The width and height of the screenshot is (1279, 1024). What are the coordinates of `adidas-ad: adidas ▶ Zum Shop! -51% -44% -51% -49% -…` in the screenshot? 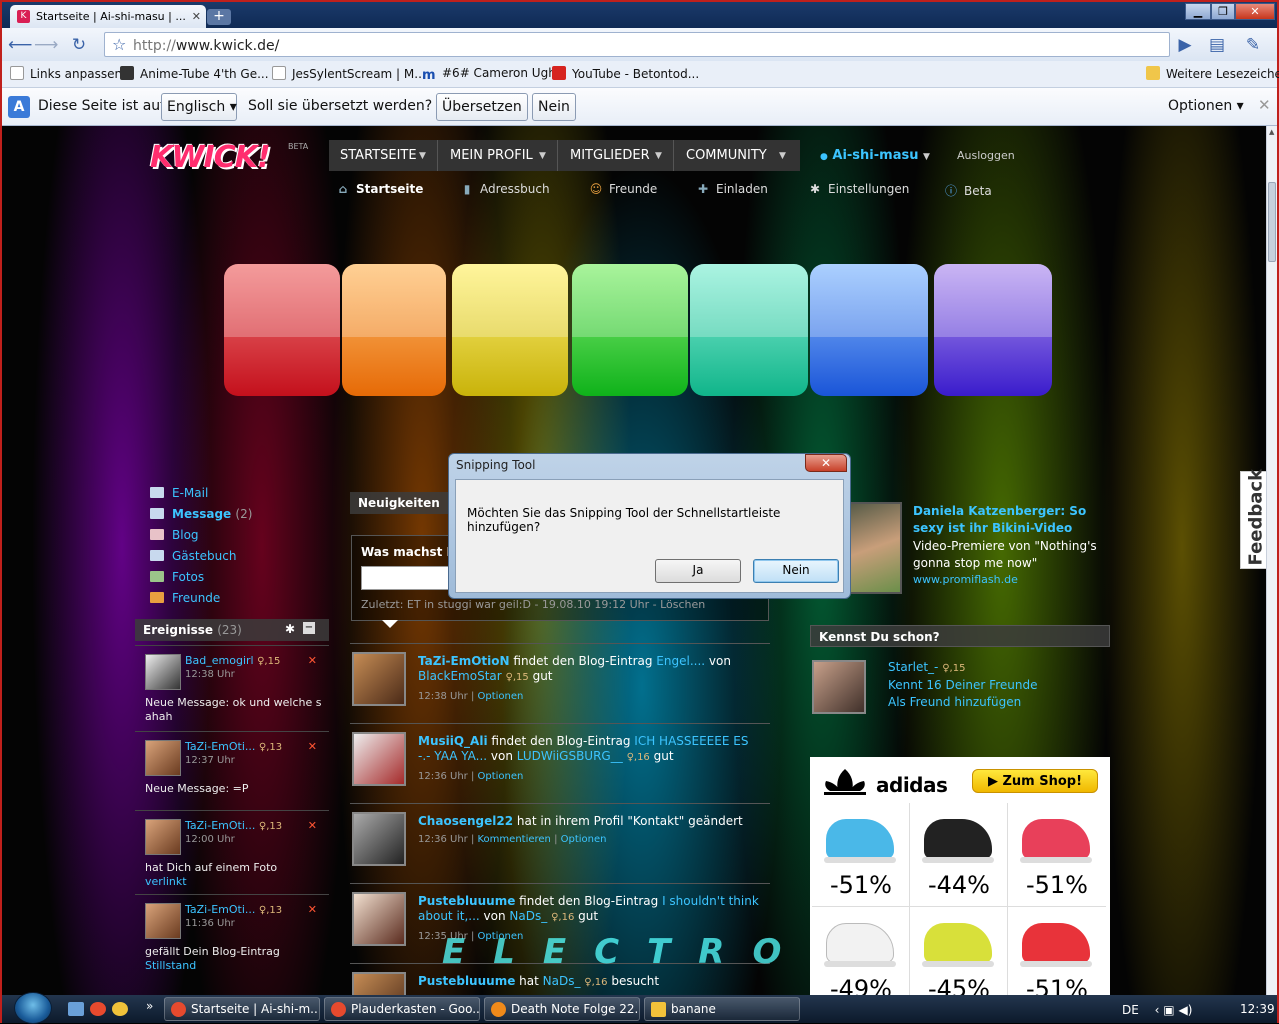 It's located at (960, 876).